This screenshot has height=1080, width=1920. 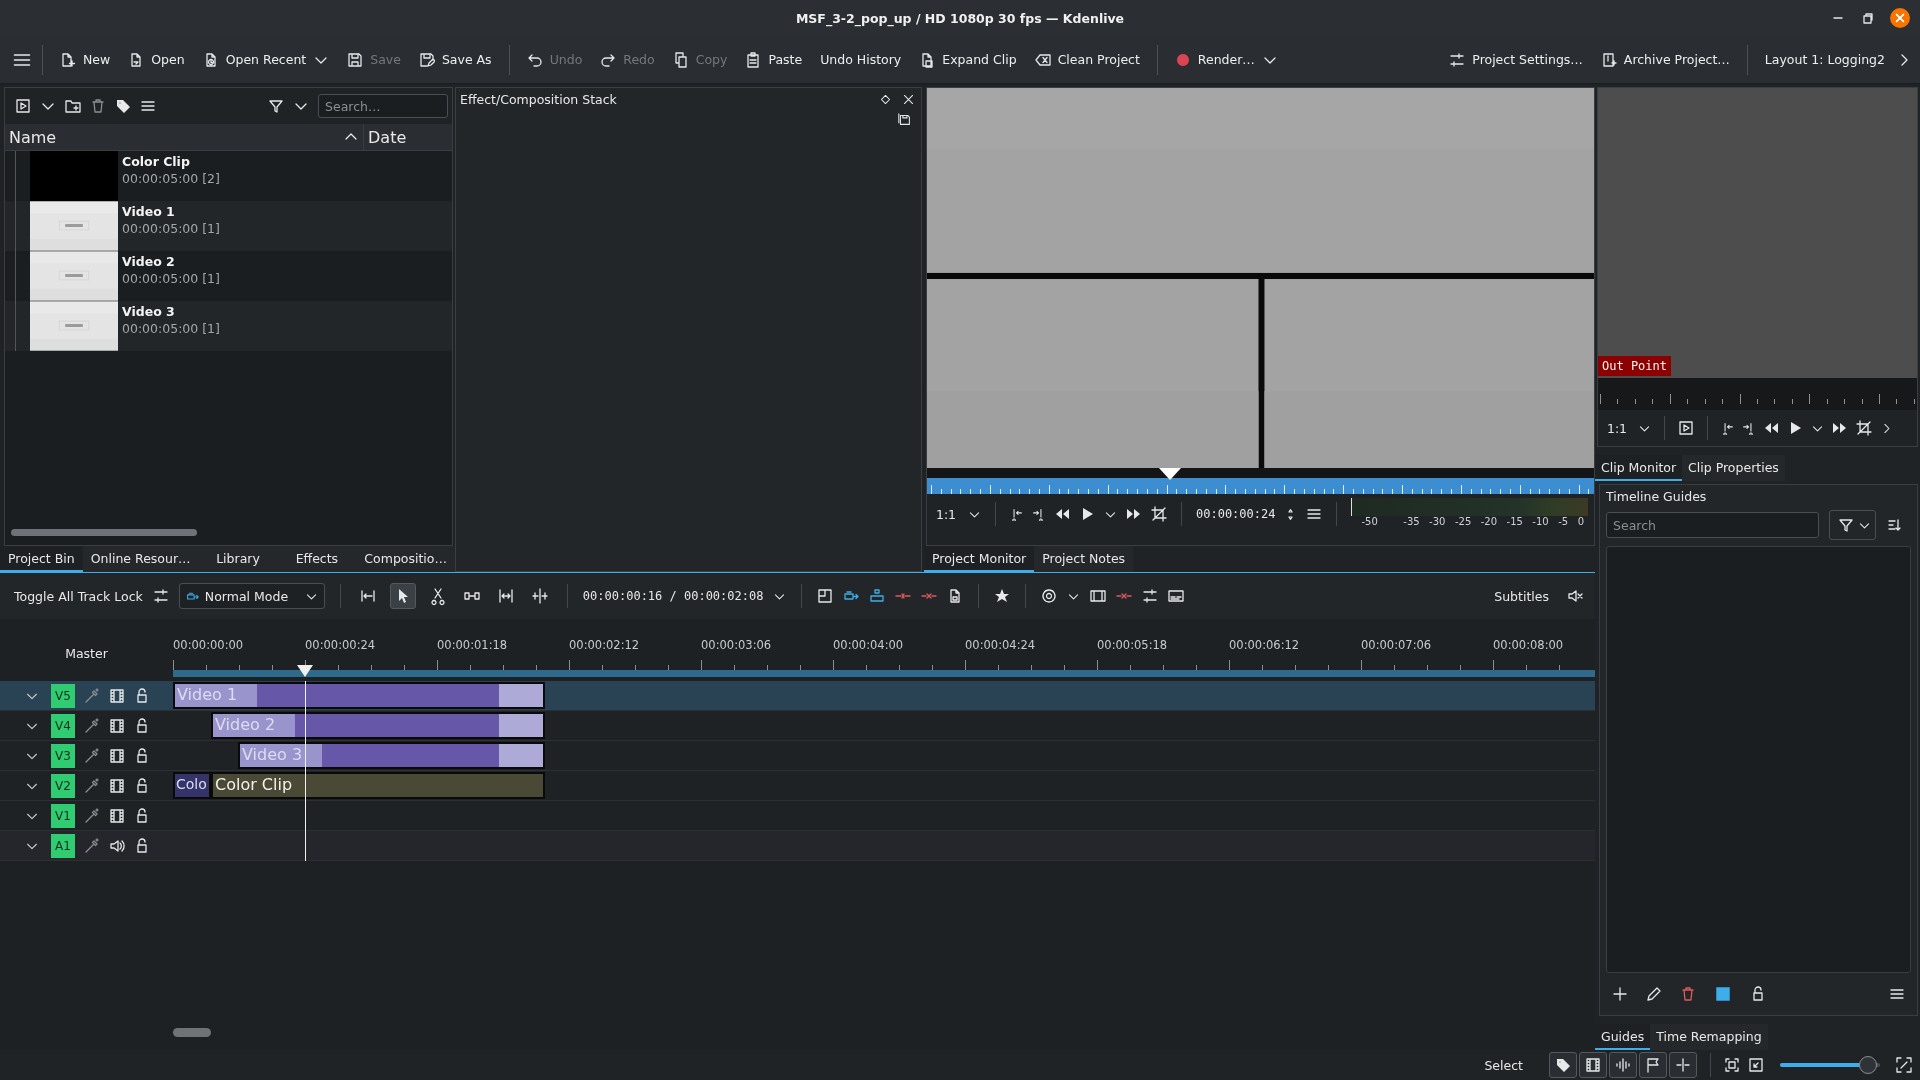 What do you see at coordinates (156, 59) in the screenshot?
I see `toolbar-button: Open` at bounding box center [156, 59].